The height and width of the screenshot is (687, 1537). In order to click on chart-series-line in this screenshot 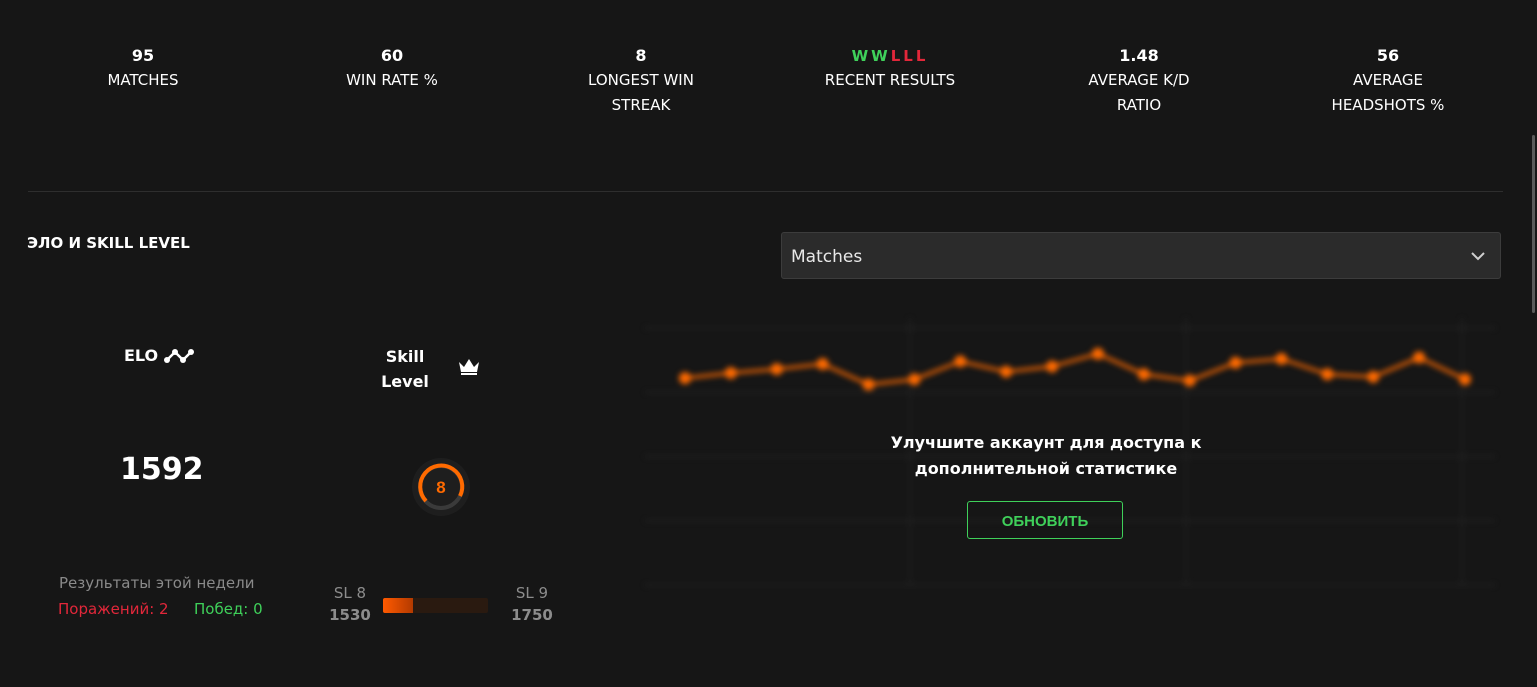, I will do `click(1075, 369)`.